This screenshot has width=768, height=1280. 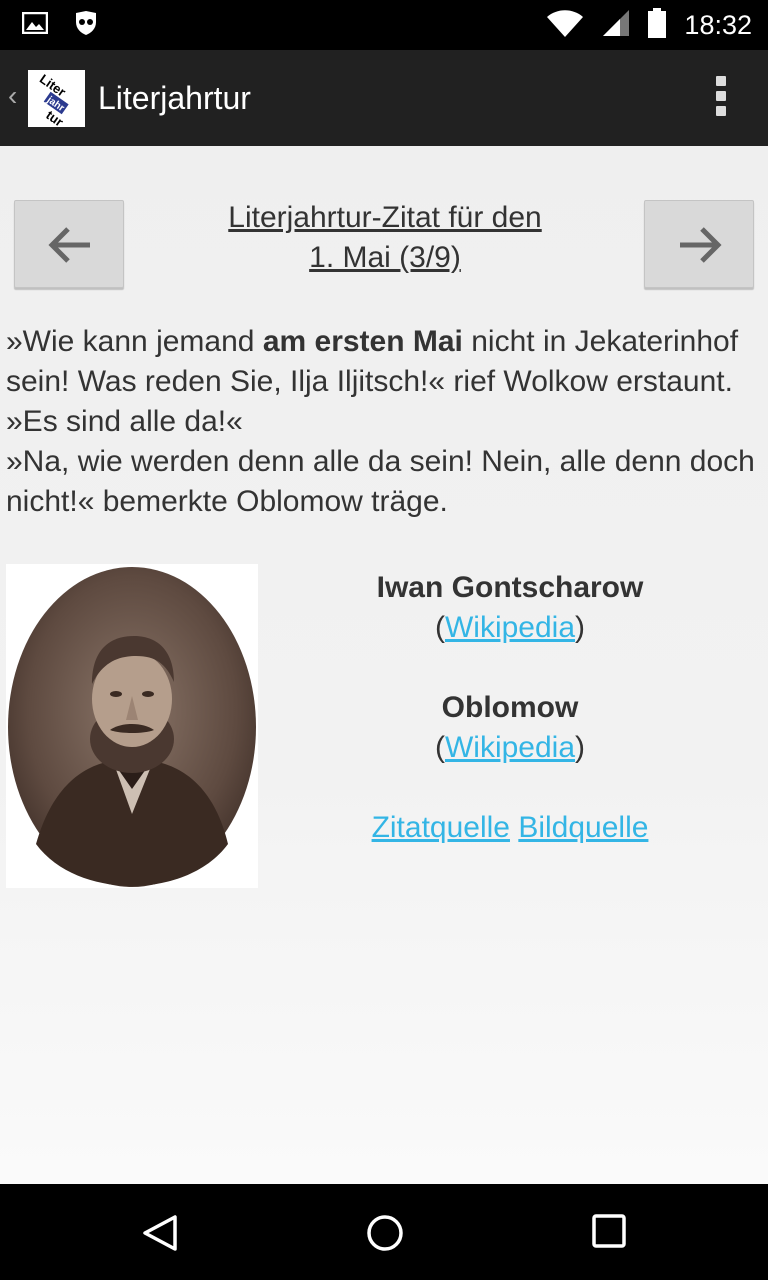 What do you see at coordinates (609, 1233) in the screenshot?
I see `recent-apps-icon` at bounding box center [609, 1233].